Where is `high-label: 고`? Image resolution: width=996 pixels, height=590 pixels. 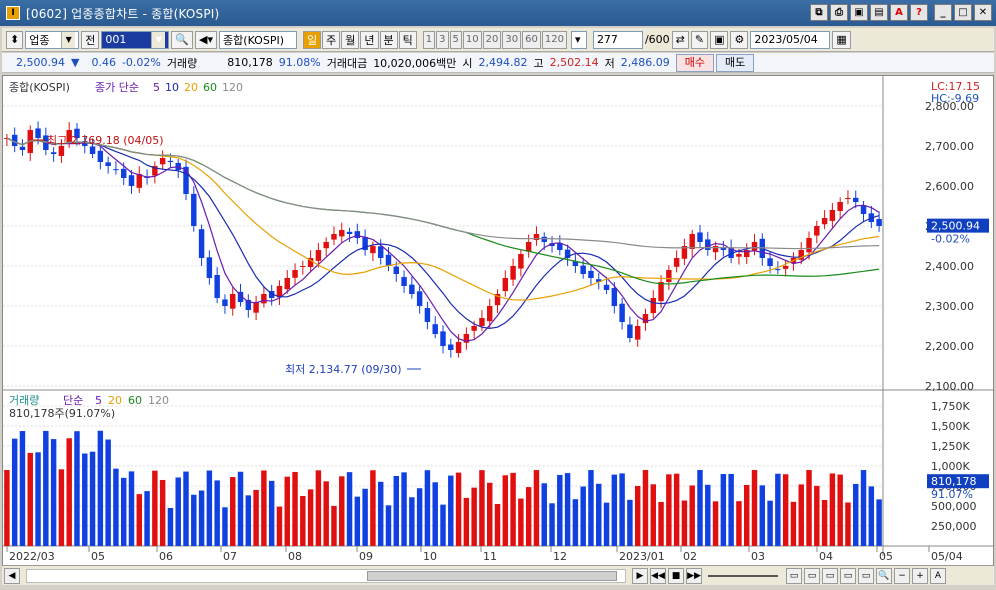 high-label: 고 is located at coordinates (538, 63).